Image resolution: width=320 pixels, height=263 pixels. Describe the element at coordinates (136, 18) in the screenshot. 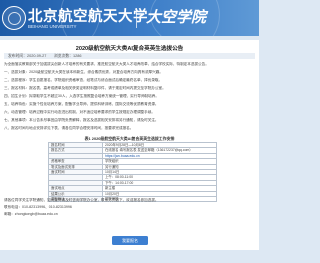

I see `header-divider` at that location.